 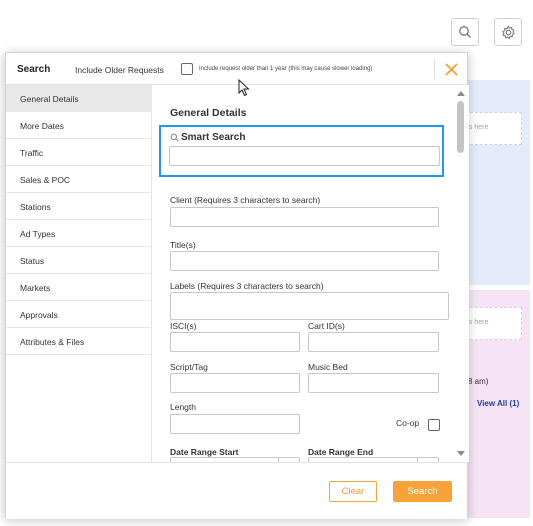 I want to click on sidebar-item-ad-types: Ad Types, so click(x=79, y=233).